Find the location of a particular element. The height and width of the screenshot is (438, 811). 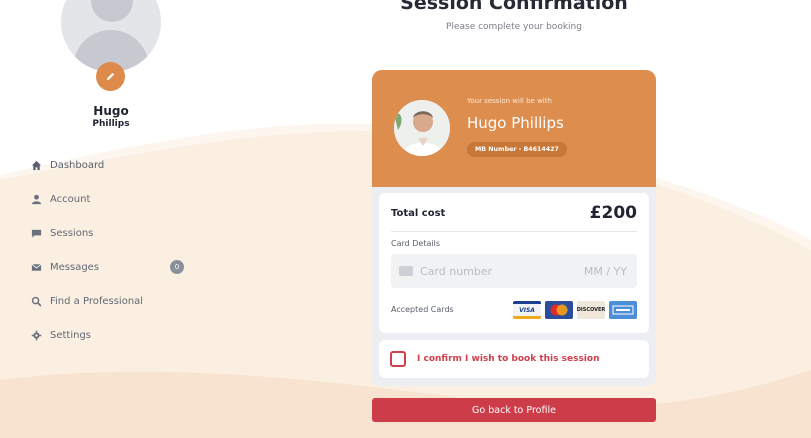

accepted-card-logos: VISA DISCOVER is located at coordinates (575, 310).